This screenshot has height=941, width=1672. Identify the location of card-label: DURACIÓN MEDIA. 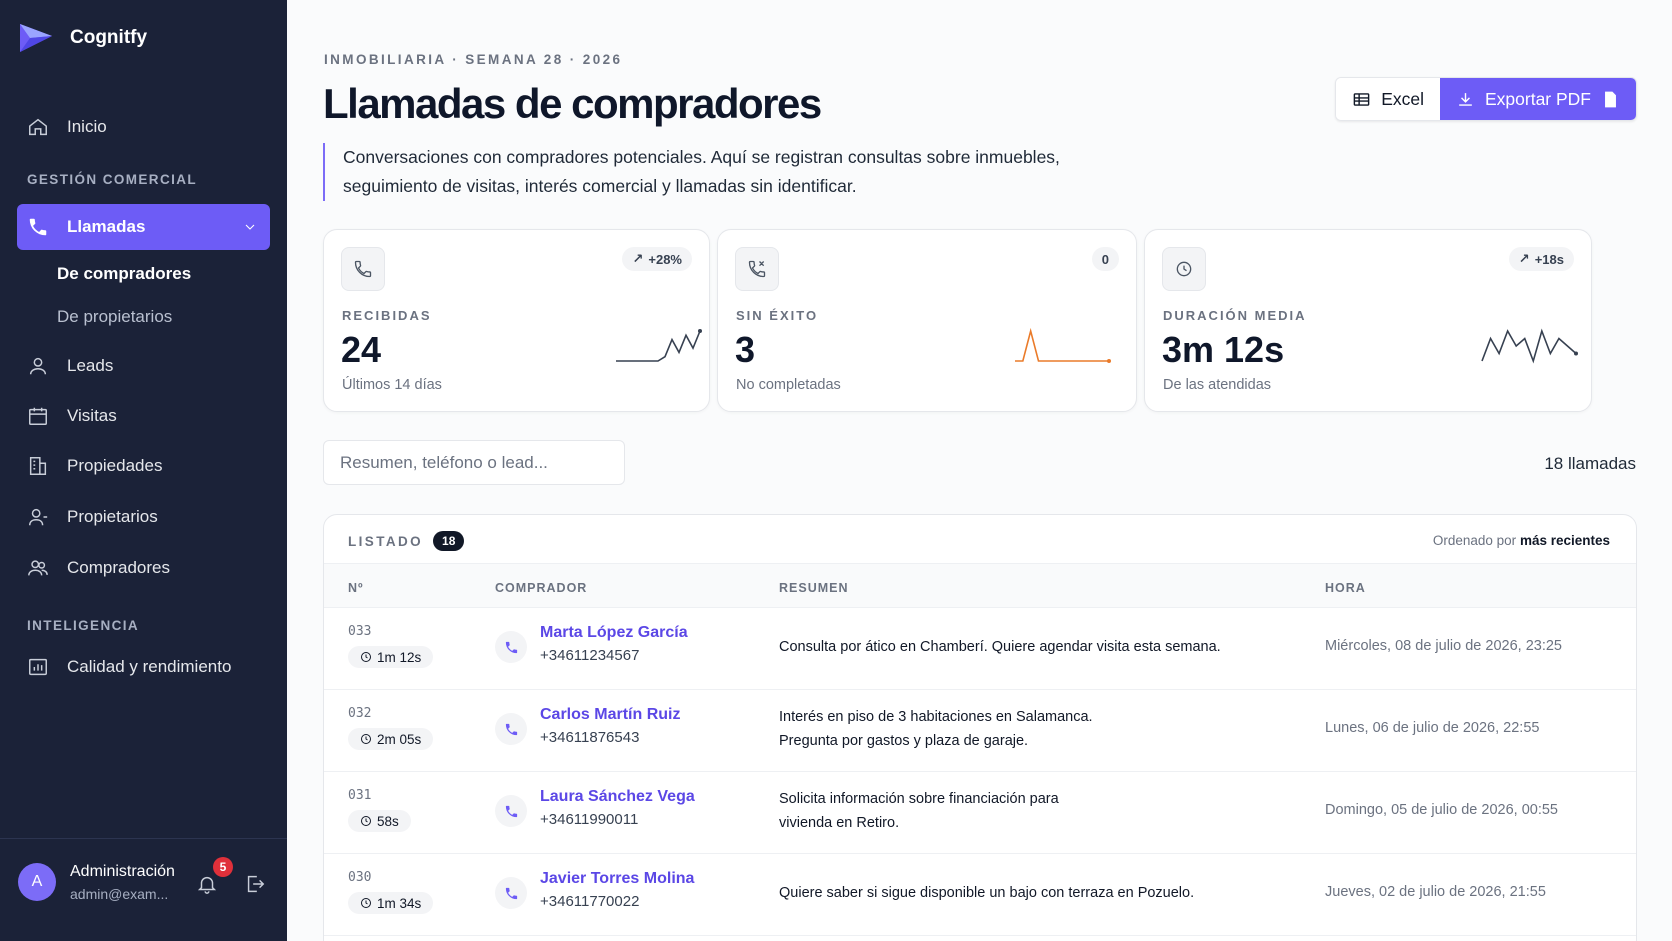
(1235, 315).